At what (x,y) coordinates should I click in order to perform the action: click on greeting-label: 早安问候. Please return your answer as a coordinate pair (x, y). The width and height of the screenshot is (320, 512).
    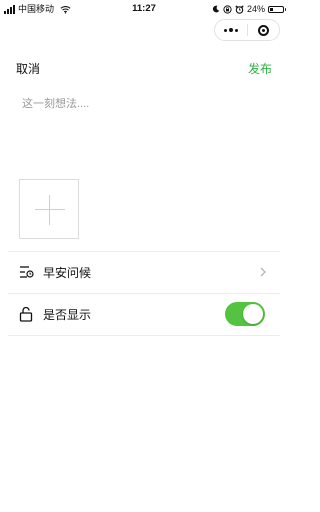
    Looking at the image, I should click on (67, 272).